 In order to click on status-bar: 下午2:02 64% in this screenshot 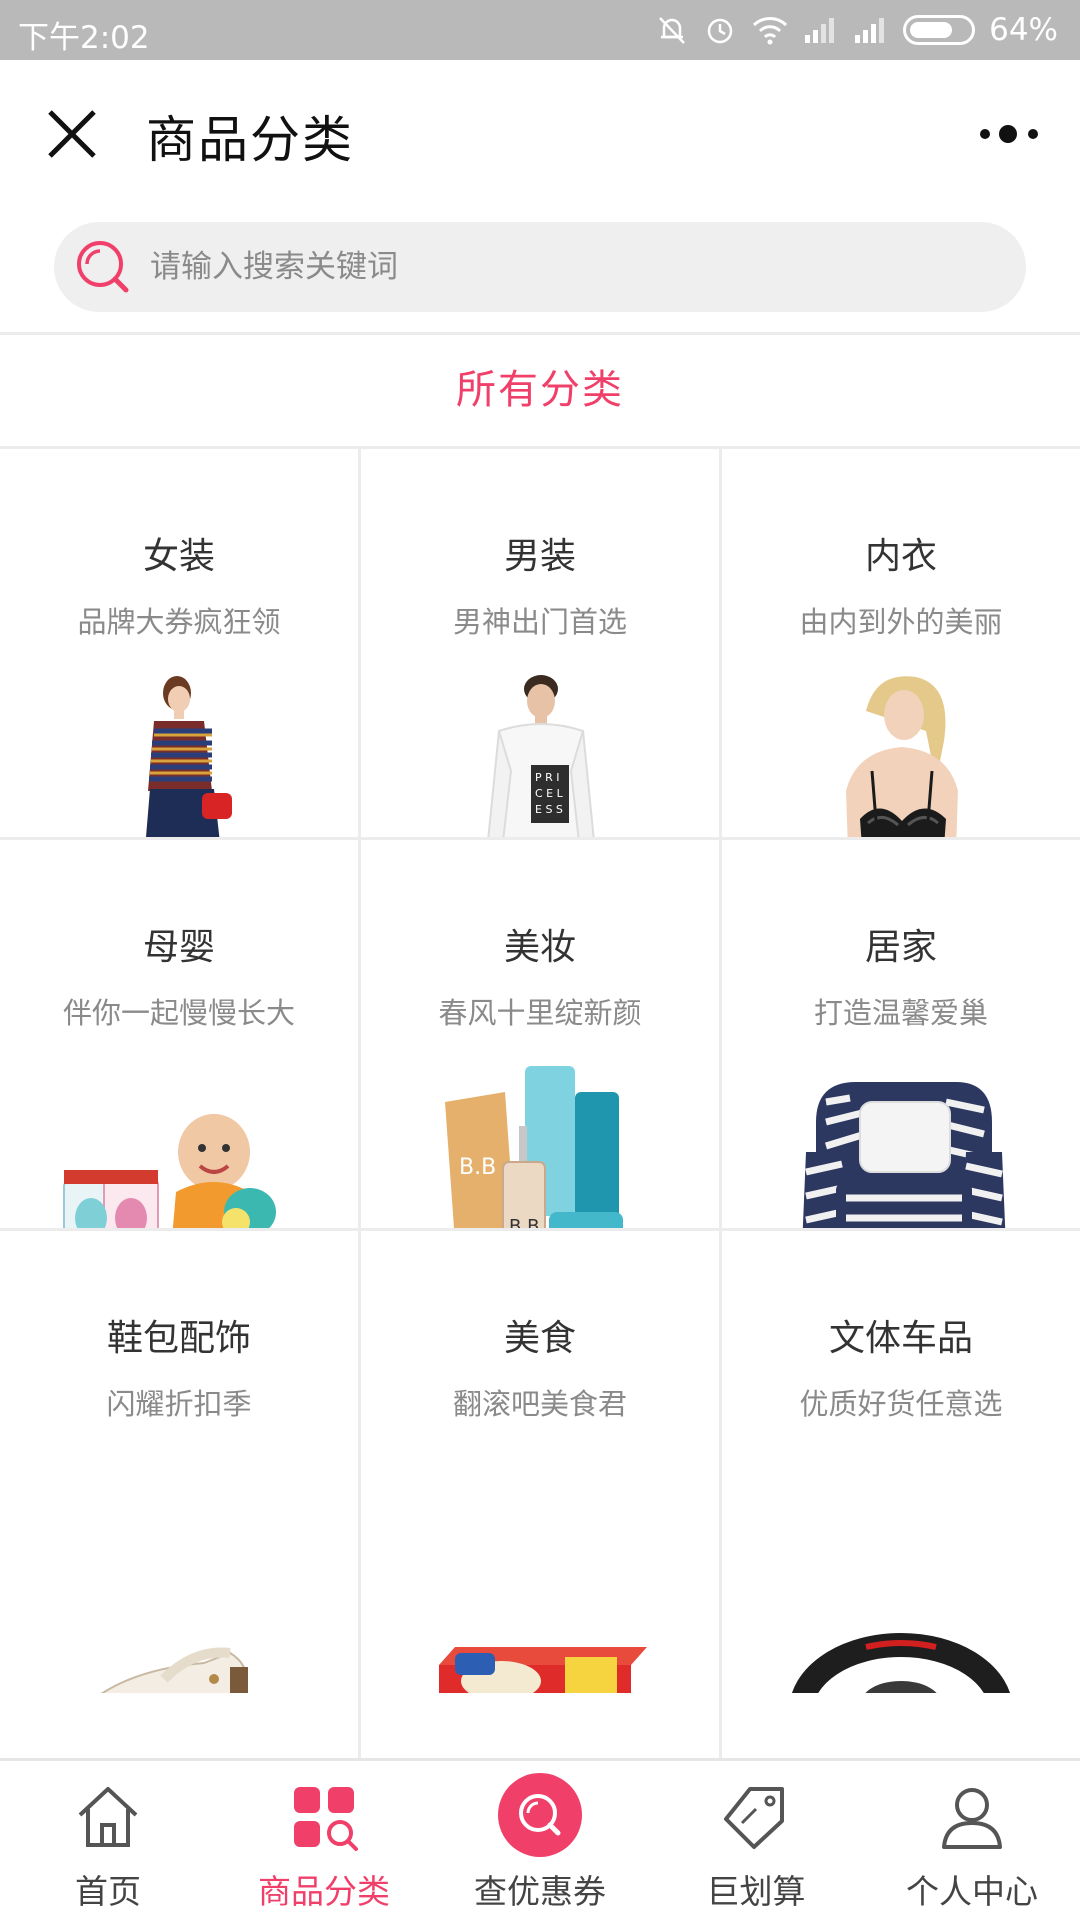, I will do `click(540, 30)`.